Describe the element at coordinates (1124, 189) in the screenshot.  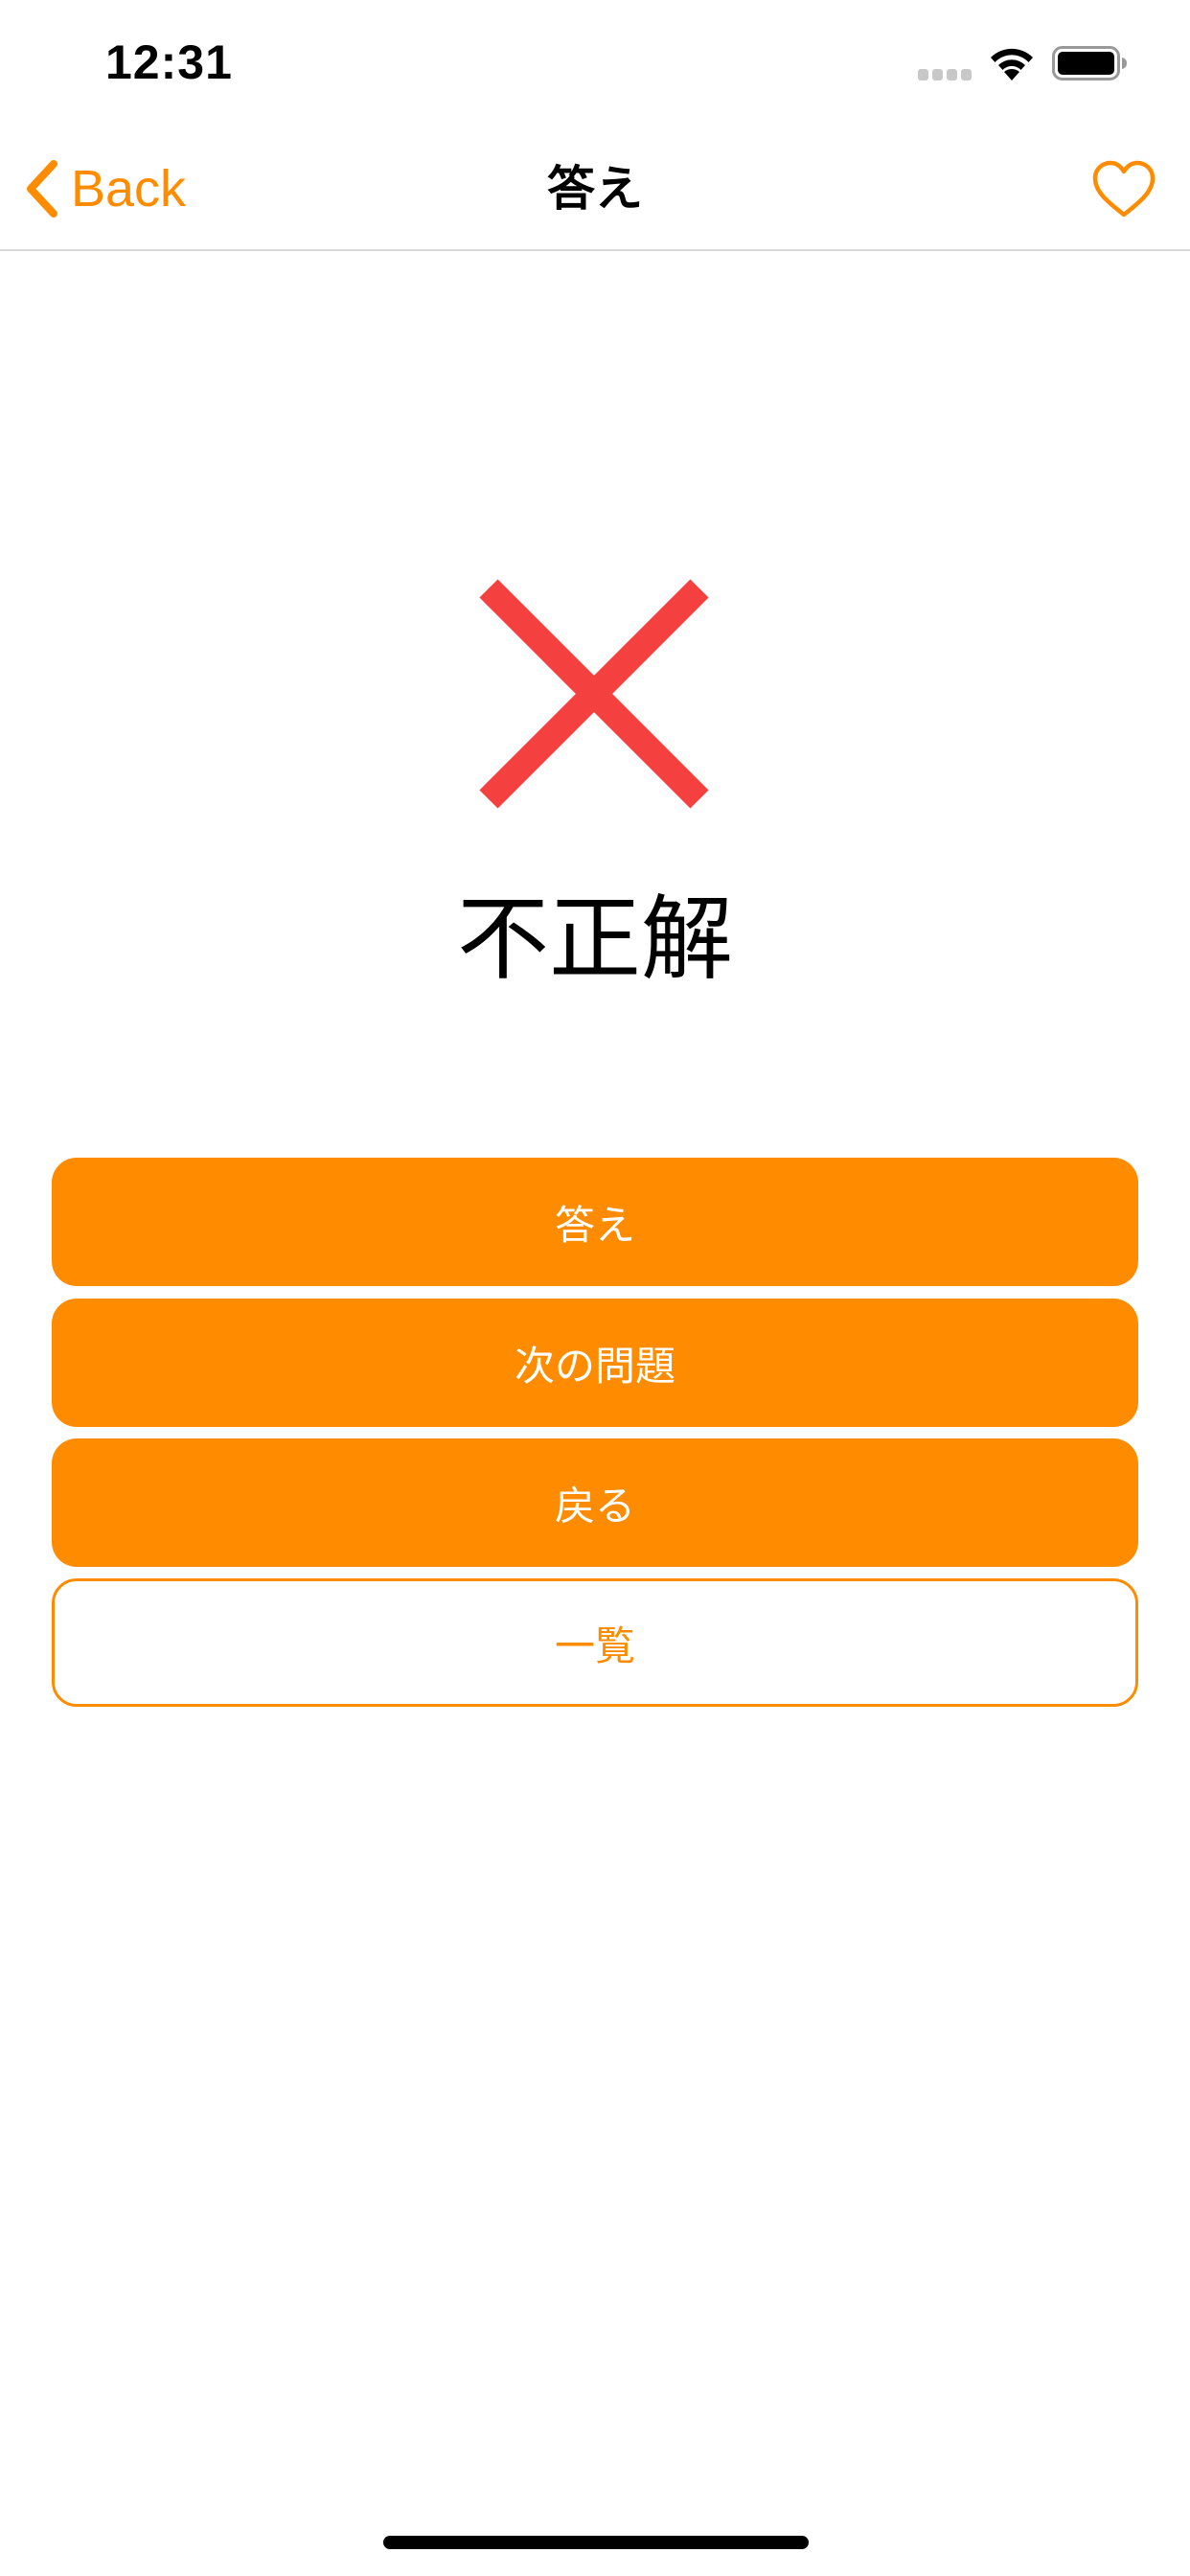
I see `heart-outline-icon` at that location.